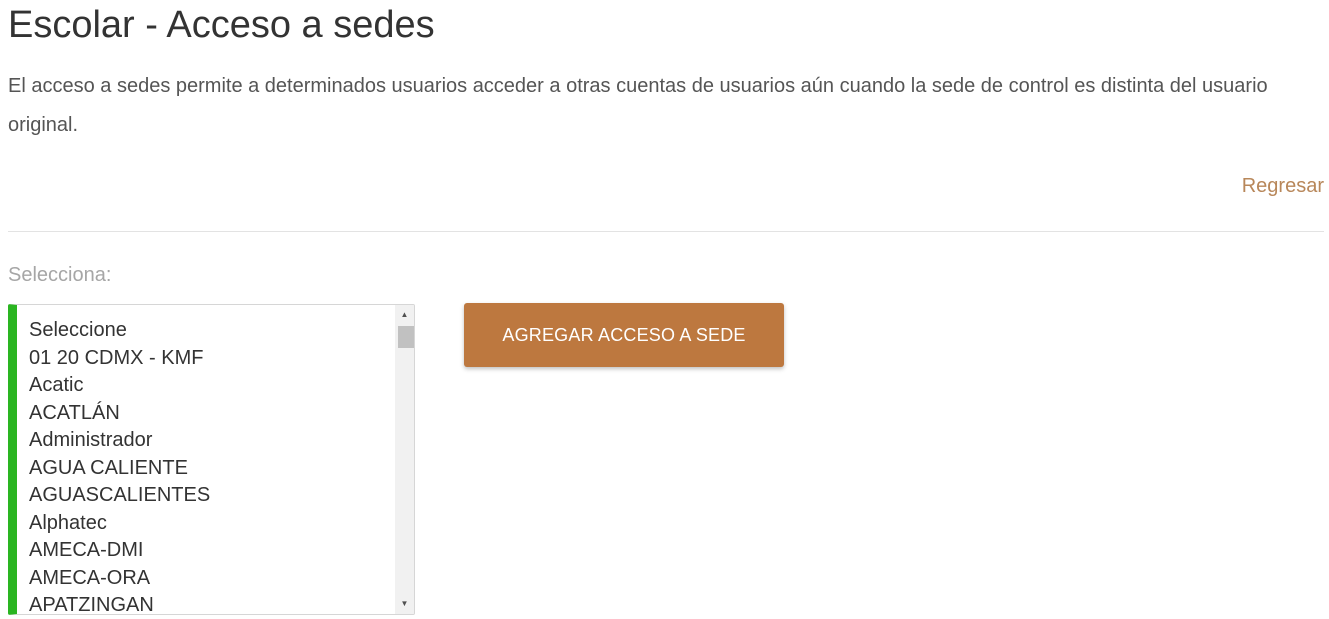  What do you see at coordinates (221, 551) in the screenshot?
I see `campus-option: AMECA-DMI` at bounding box center [221, 551].